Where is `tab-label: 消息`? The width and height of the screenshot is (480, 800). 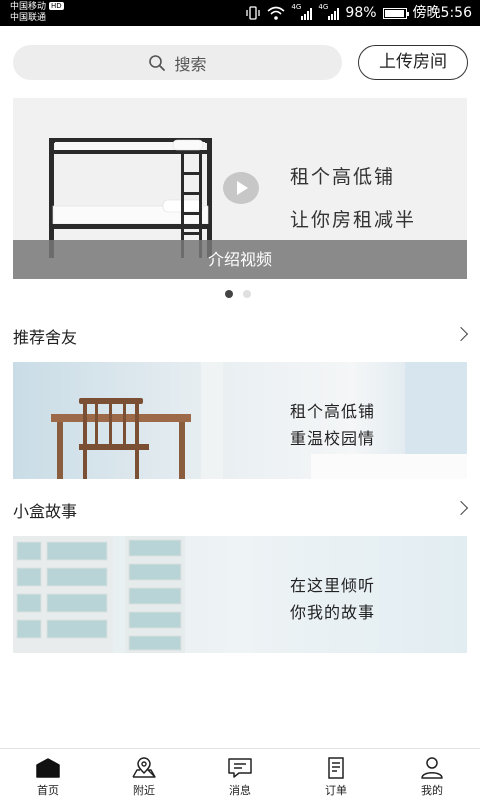 tab-label: 消息 is located at coordinates (240, 790).